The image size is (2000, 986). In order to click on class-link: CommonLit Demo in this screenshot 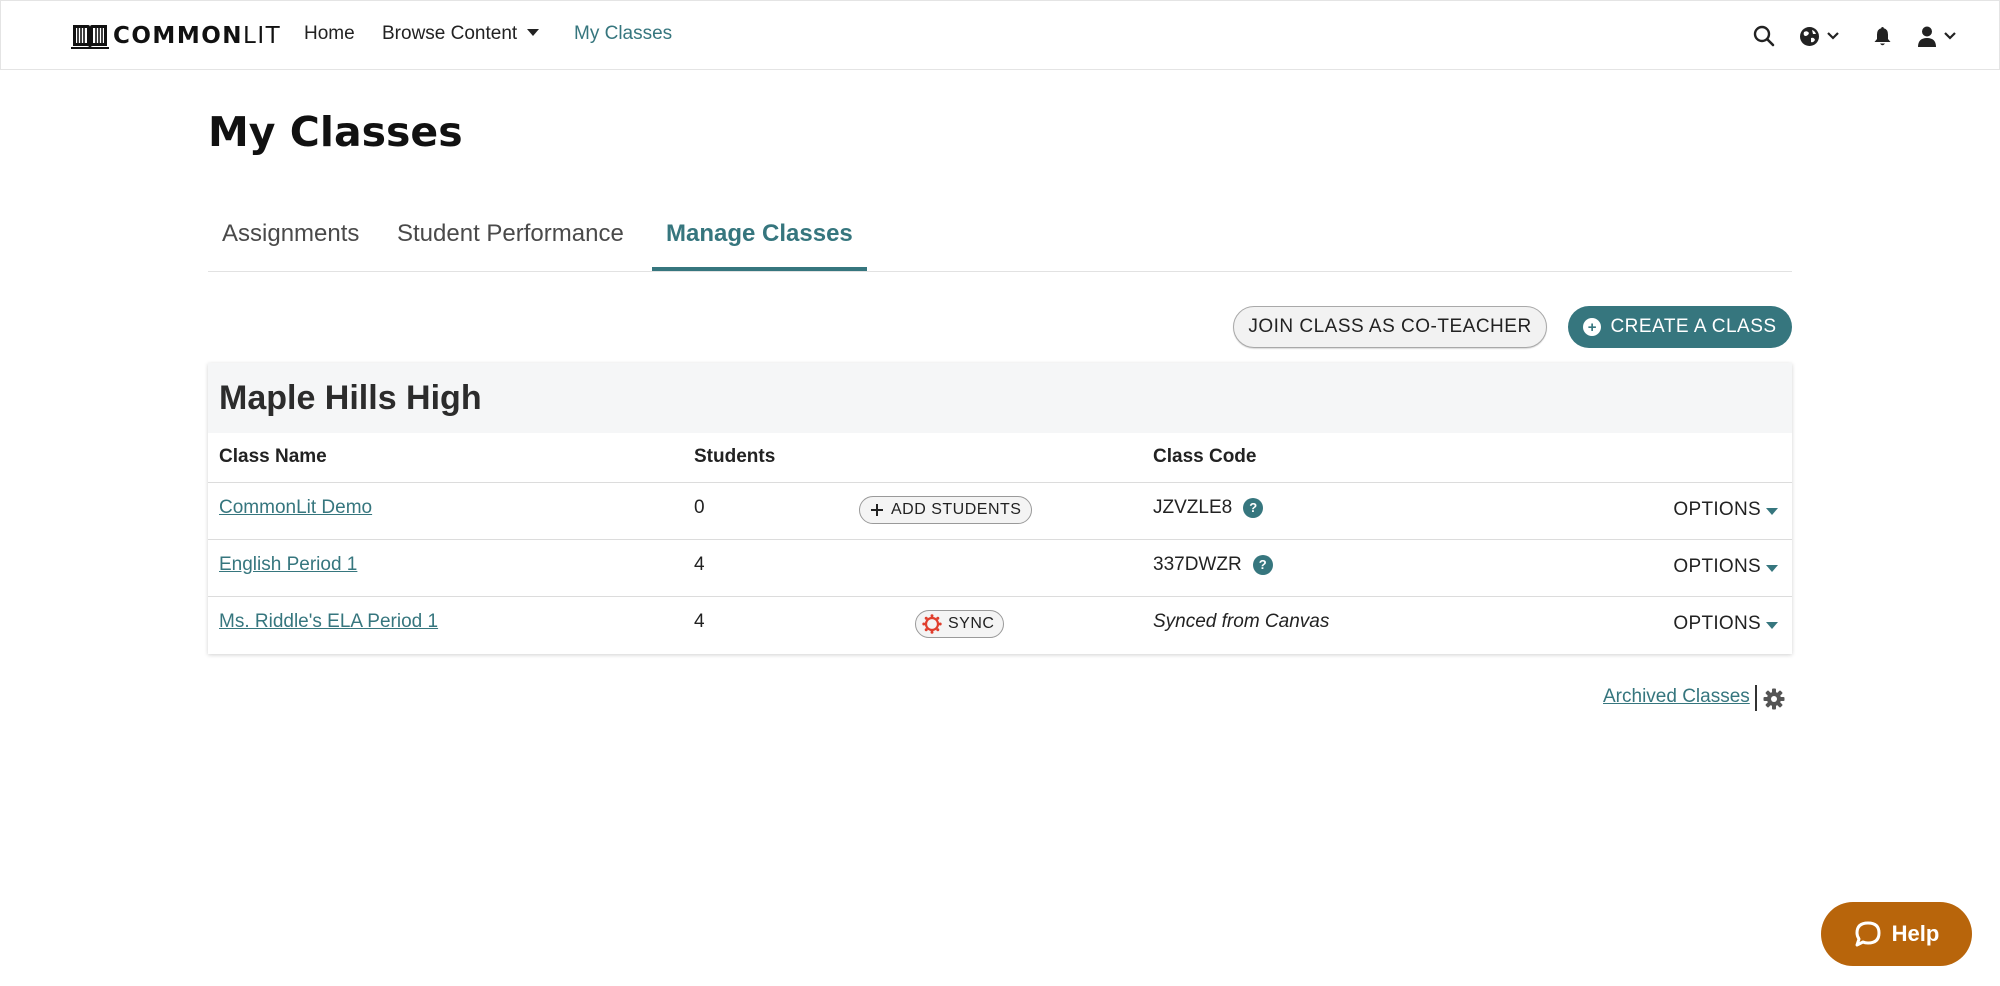, I will do `click(295, 507)`.